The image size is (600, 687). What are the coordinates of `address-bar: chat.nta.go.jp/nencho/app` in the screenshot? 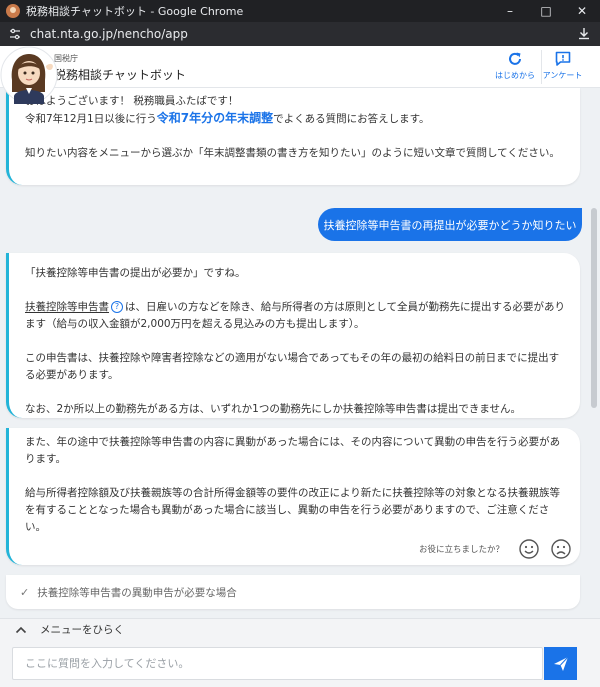 It's located at (300, 34).